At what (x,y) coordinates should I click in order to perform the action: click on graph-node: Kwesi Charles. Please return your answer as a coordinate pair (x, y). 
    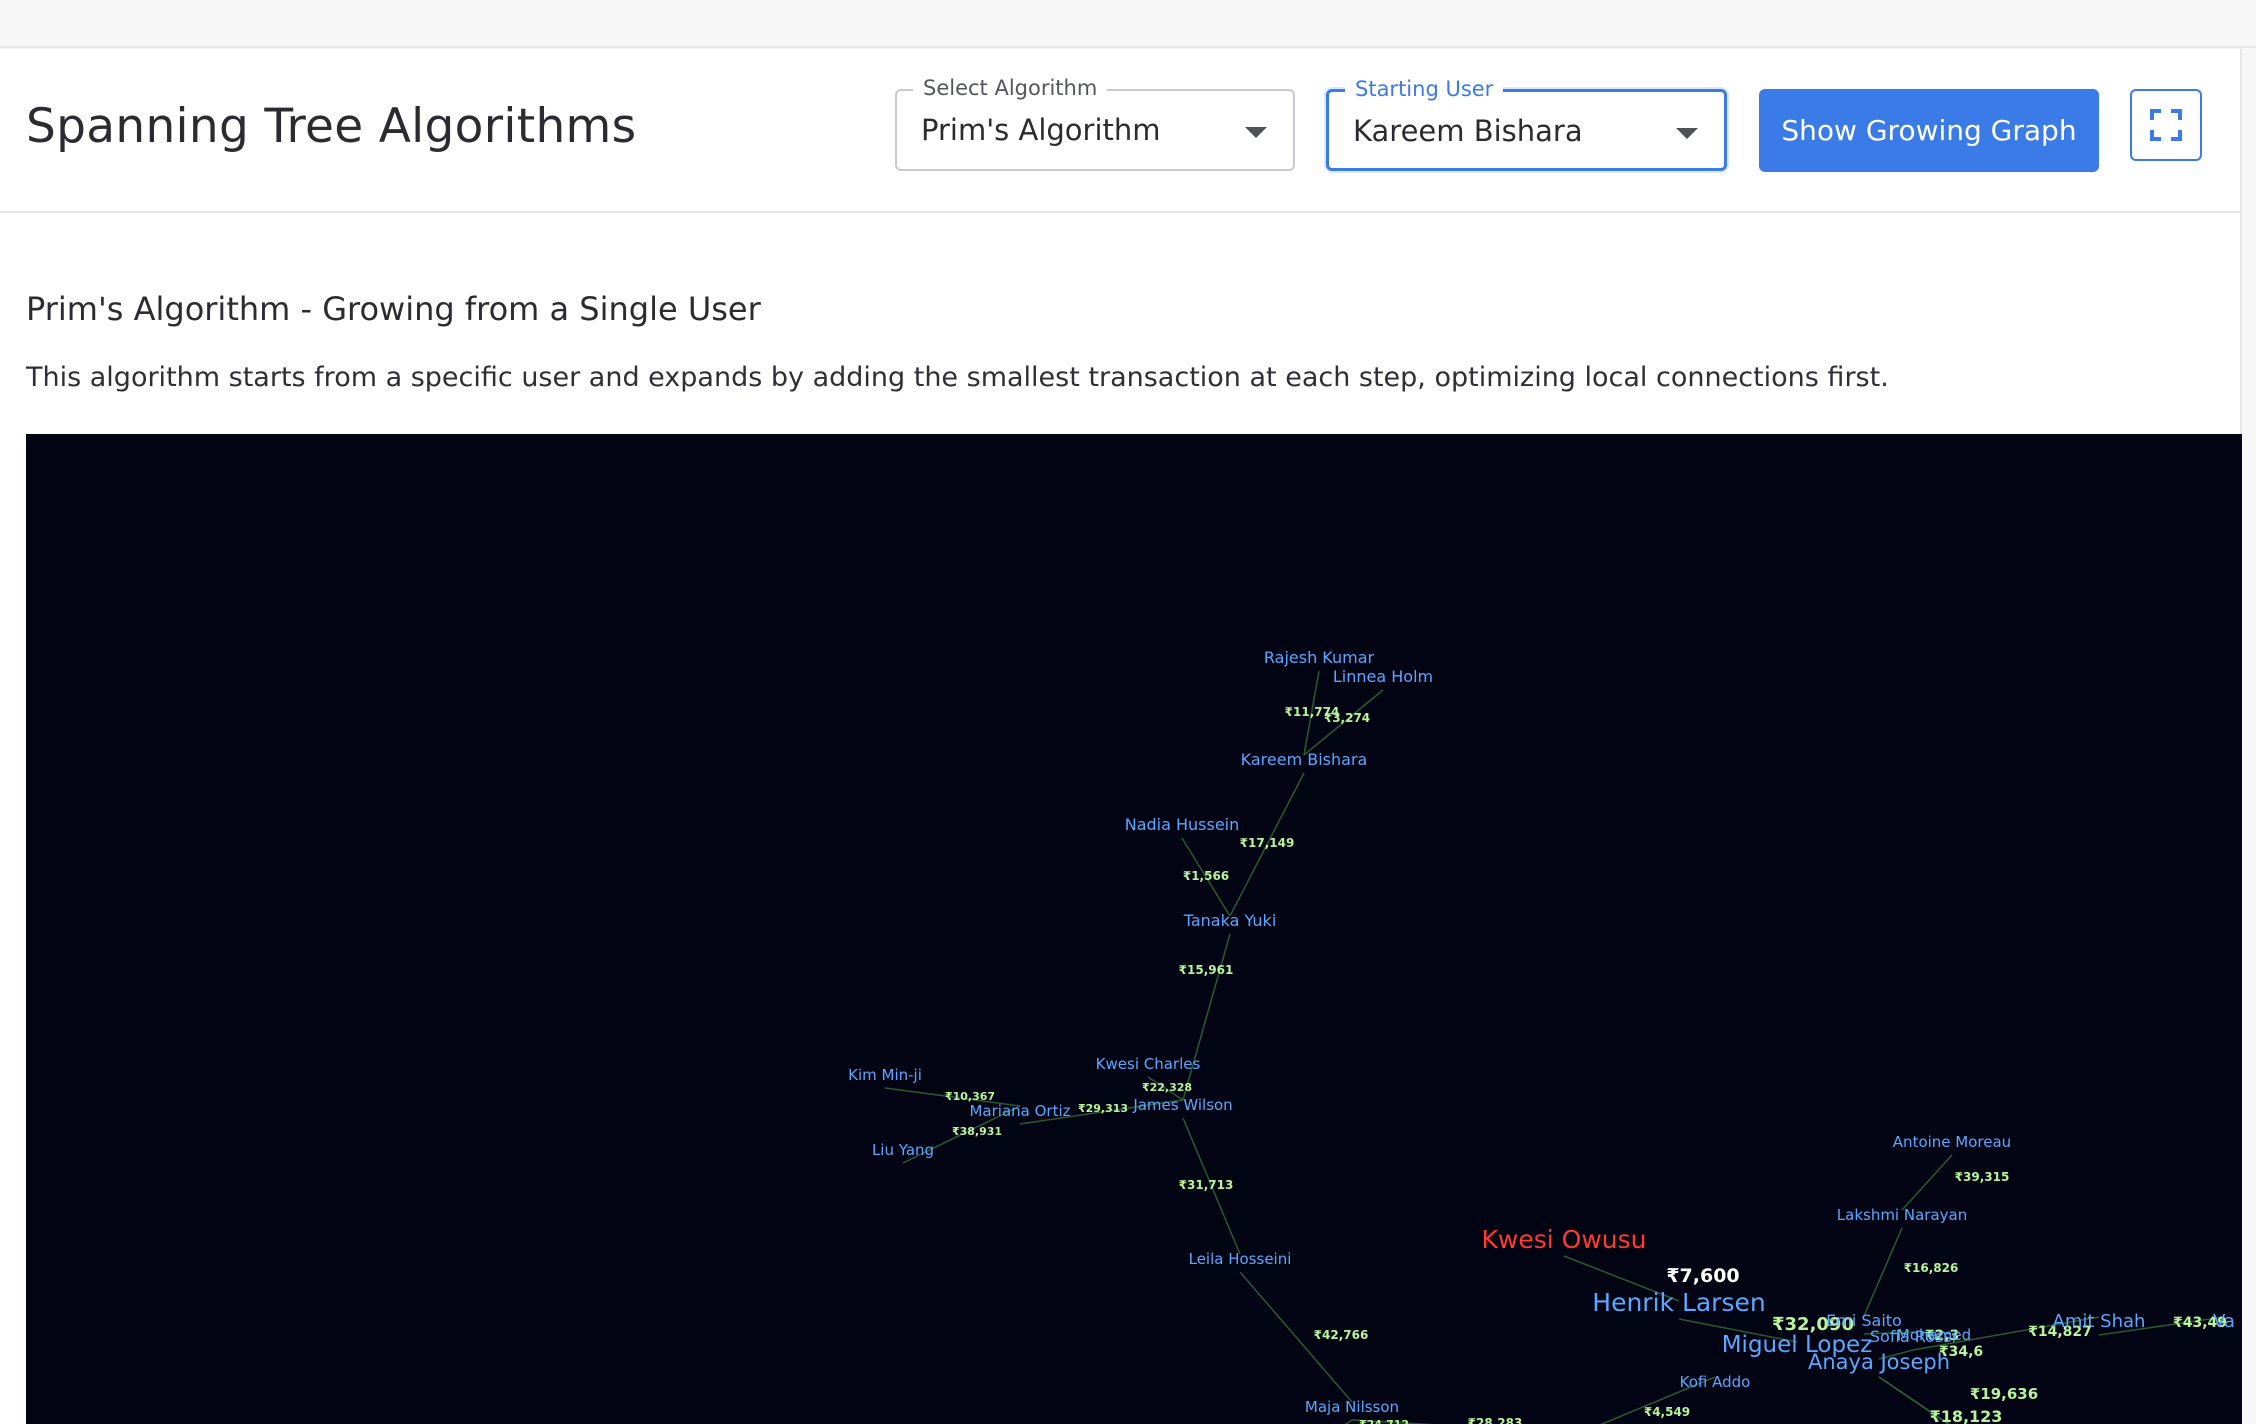
    Looking at the image, I should click on (1148, 1064).